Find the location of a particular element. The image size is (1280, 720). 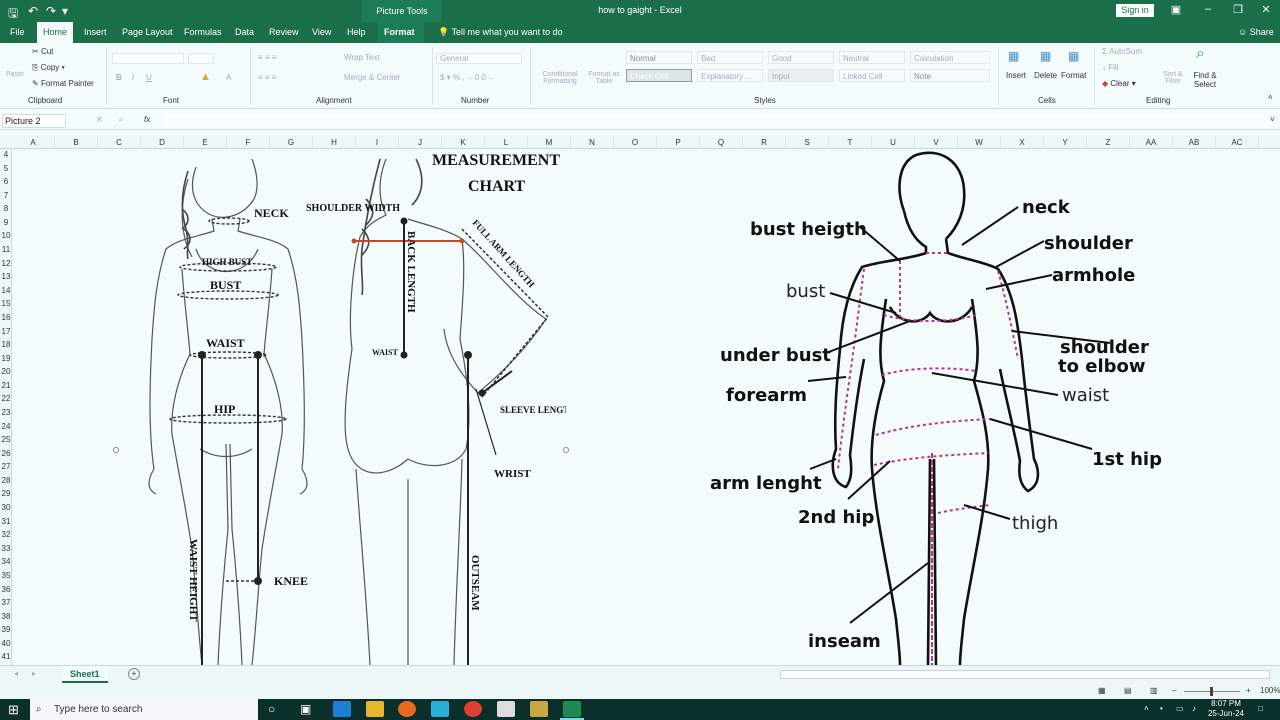

column-header: AB is located at coordinates (1194, 142).